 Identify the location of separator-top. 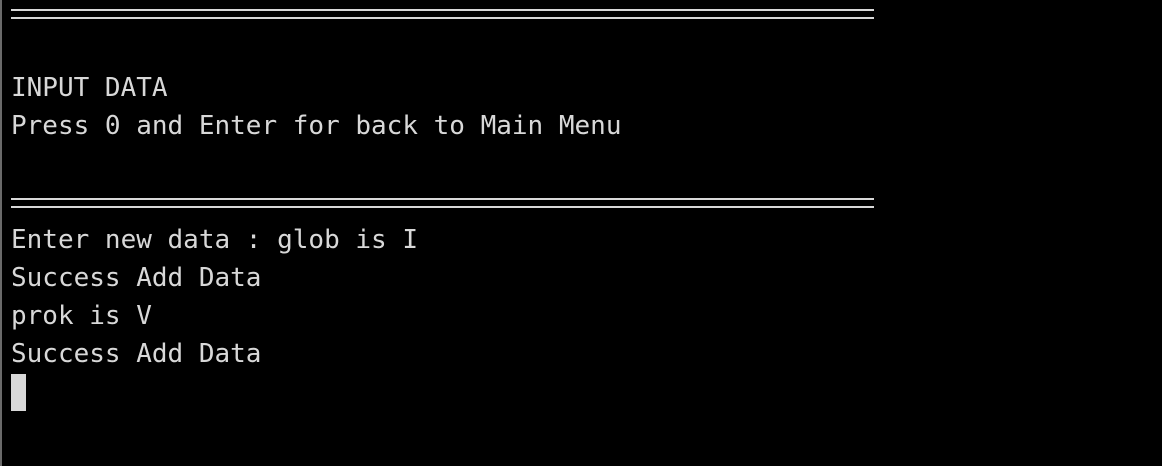
(442, 14).